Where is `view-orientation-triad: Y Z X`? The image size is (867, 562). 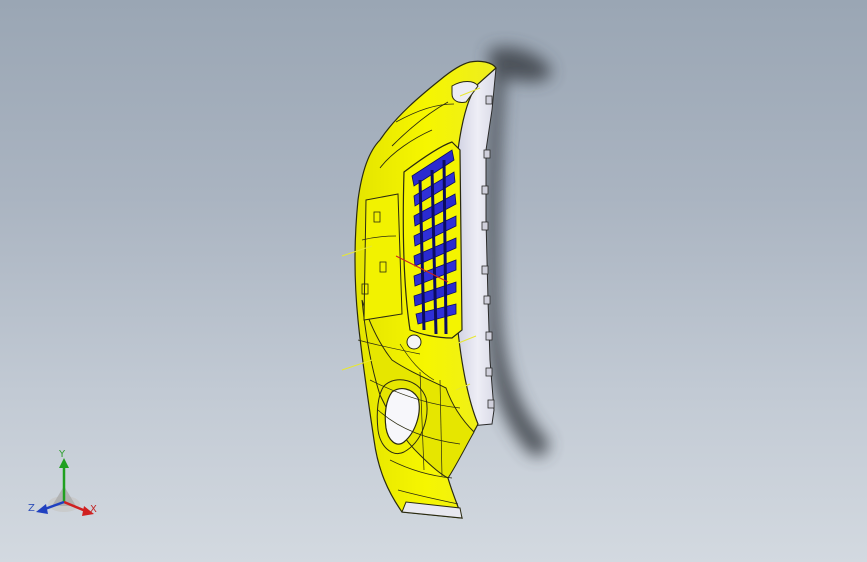 view-orientation-triad: Y Z X is located at coordinates (64, 488).